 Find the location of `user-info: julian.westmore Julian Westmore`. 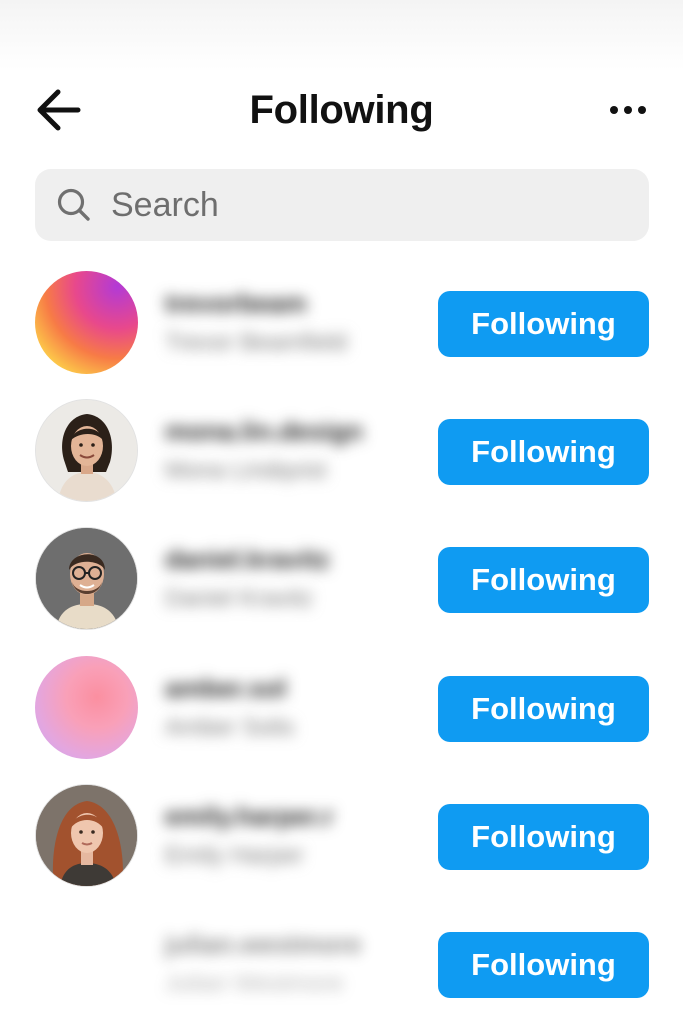

user-info: julian.westmore Julian Westmore is located at coordinates (285, 967).